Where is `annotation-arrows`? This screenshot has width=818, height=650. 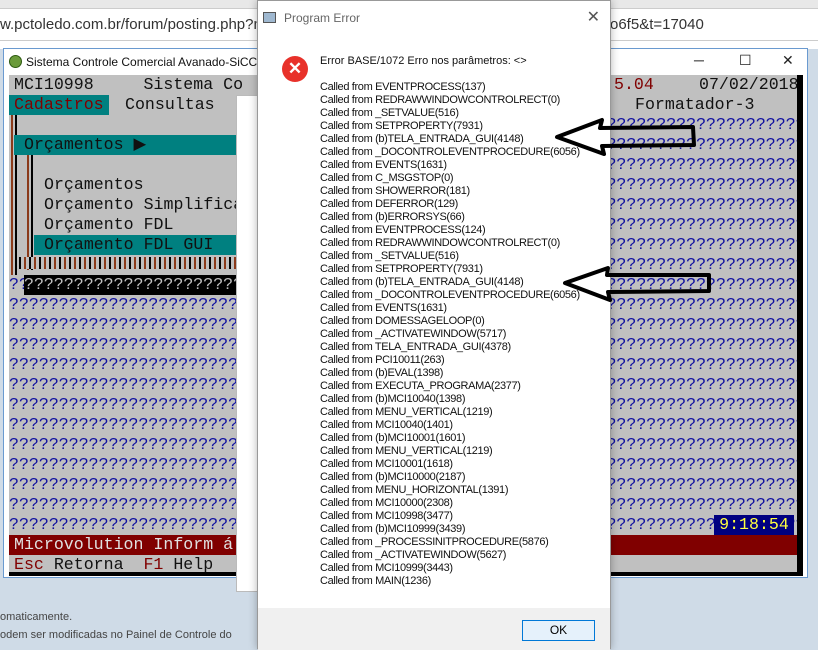 annotation-arrows is located at coordinates (633, 210).